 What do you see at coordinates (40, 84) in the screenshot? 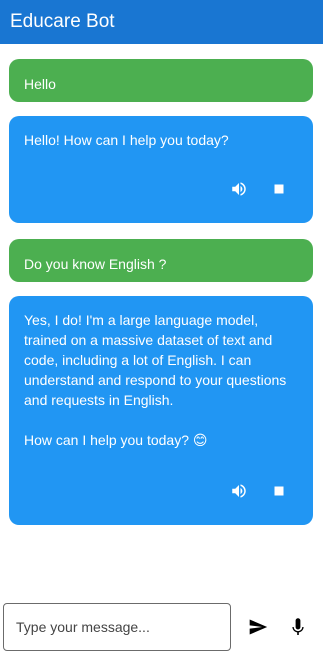
I see `user-message-text: Hello` at bounding box center [40, 84].